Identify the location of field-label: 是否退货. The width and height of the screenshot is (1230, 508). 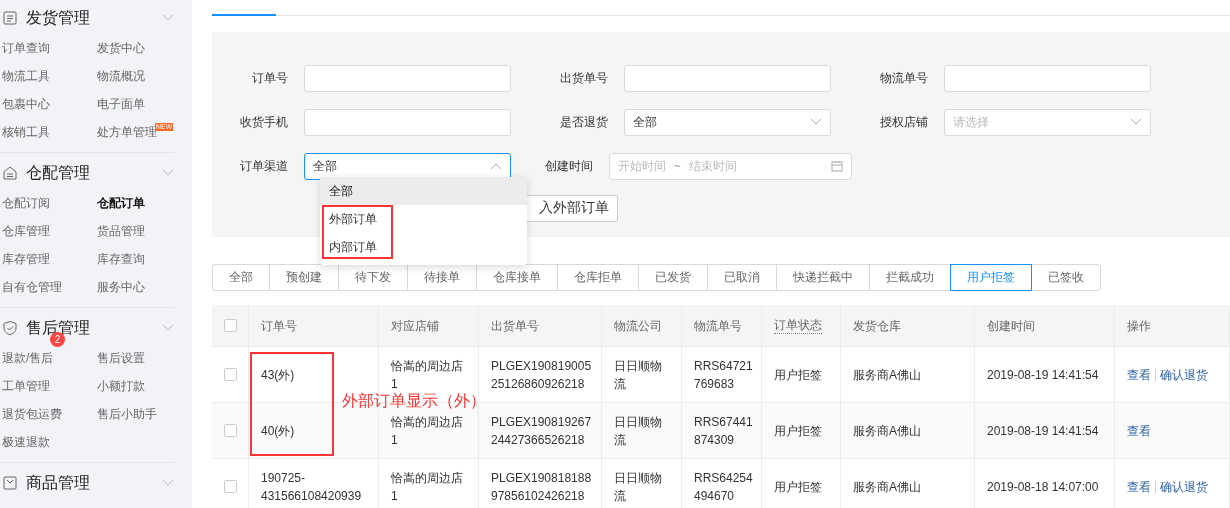
(584, 122).